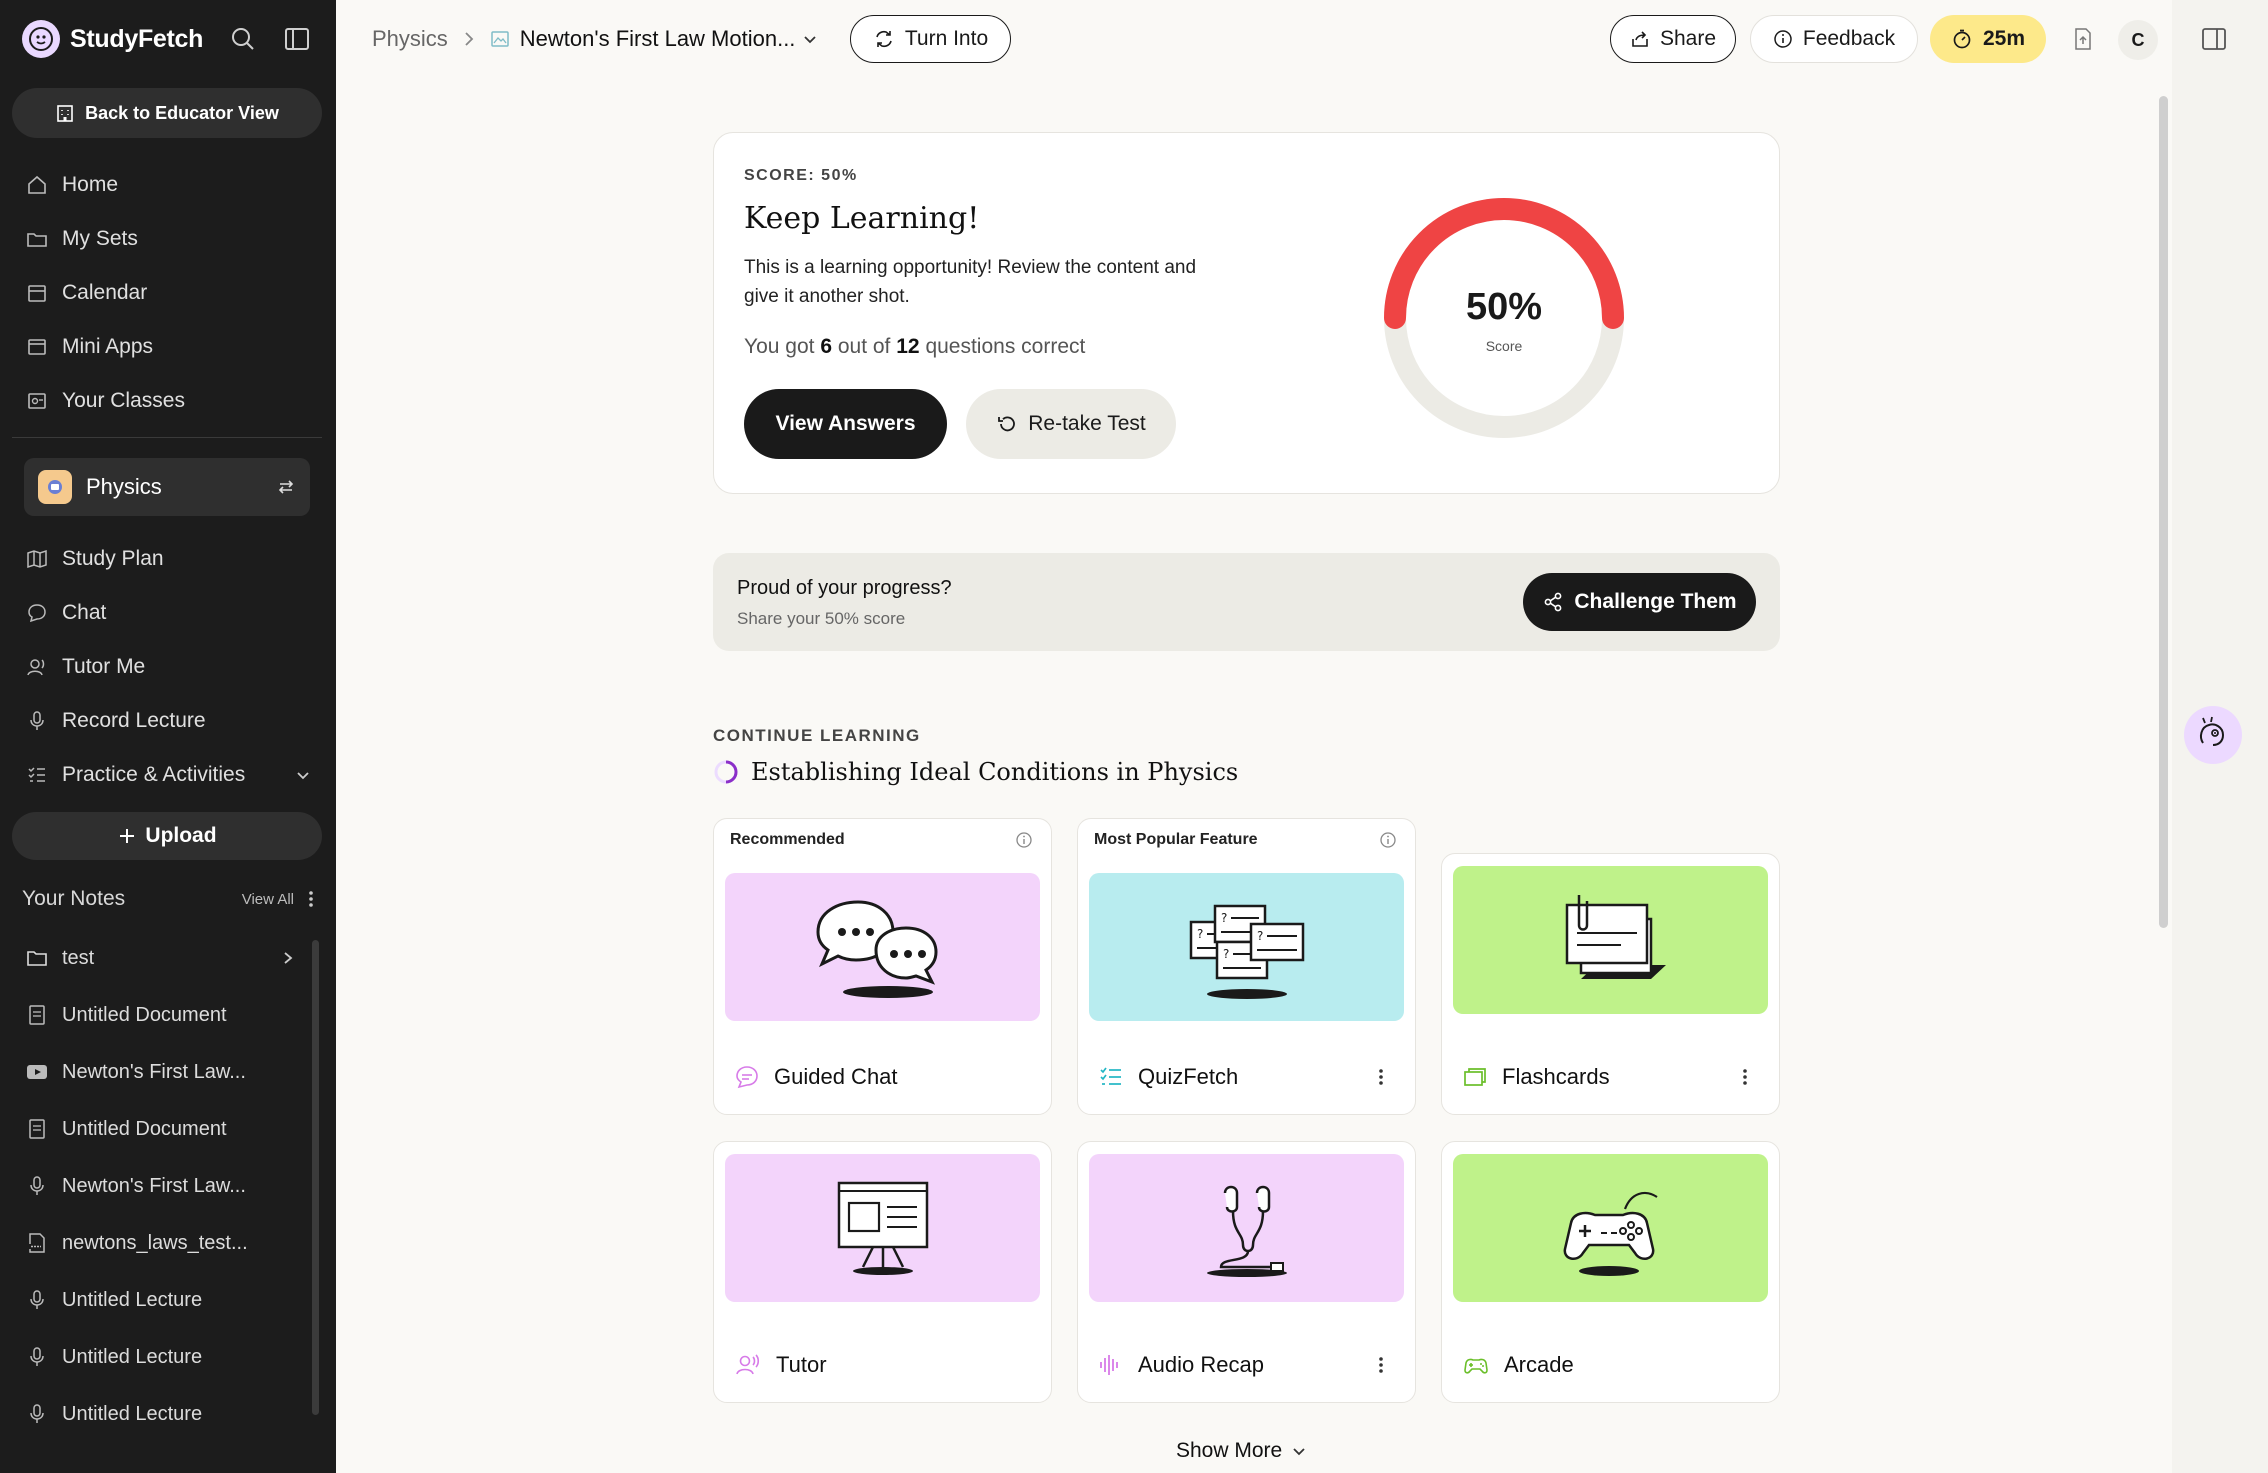 The height and width of the screenshot is (1473, 2268). Describe the element at coordinates (2214, 39) in the screenshot. I see `toggle-right-panel-icon` at that location.